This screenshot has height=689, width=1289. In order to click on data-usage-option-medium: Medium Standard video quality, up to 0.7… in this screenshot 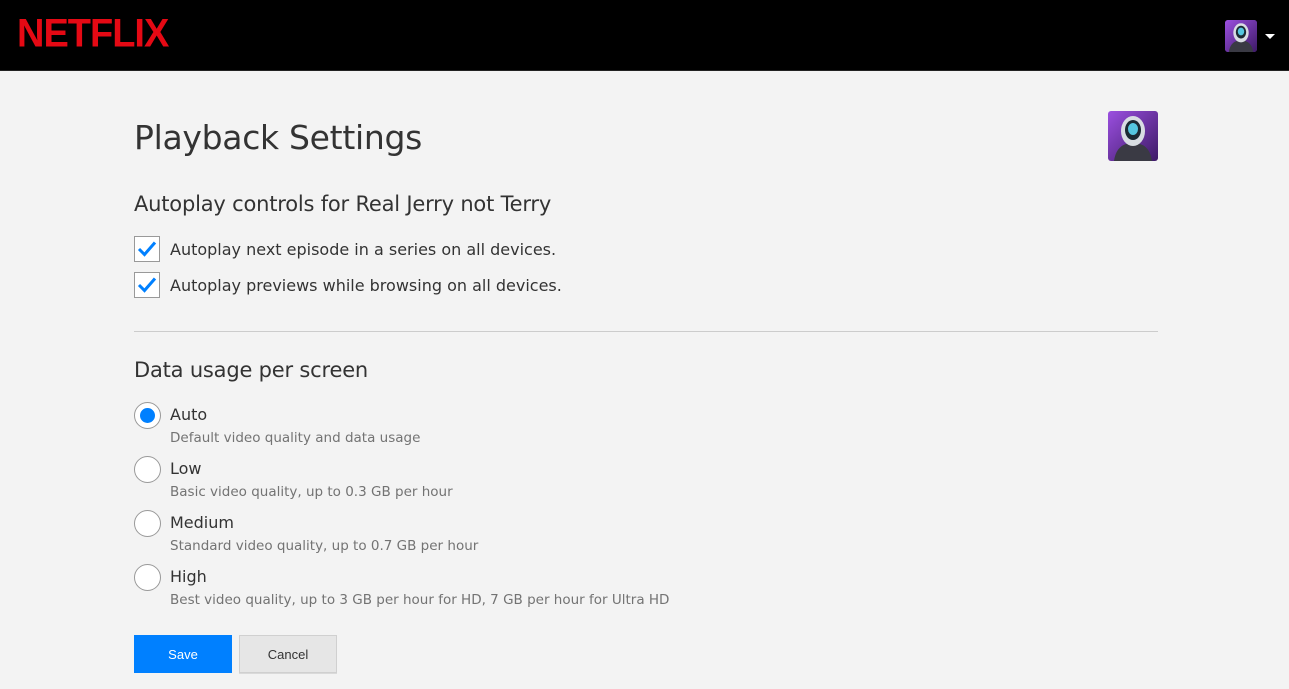, I will do `click(306, 532)`.